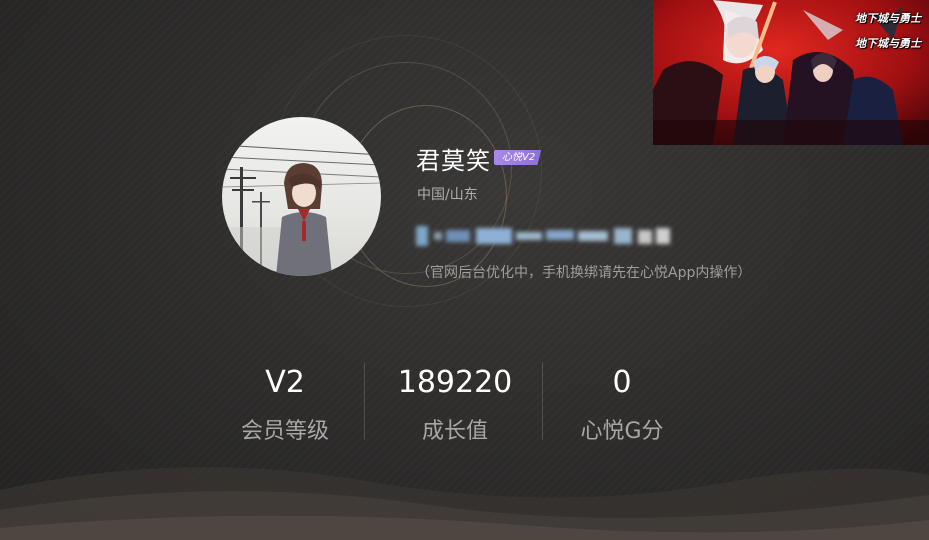 The width and height of the screenshot is (929, 540). Describe the element at coordinates (545, 236) in the screenshot. I see `redacted-phone-number` at that location.